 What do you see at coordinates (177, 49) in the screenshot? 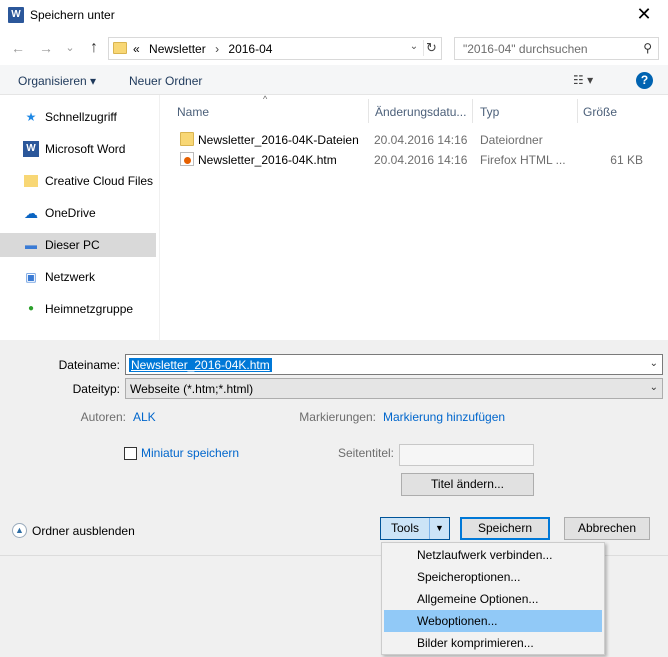
I see `breadcrumb-newsletter: Newsletter` at bounding box center [177, 49].